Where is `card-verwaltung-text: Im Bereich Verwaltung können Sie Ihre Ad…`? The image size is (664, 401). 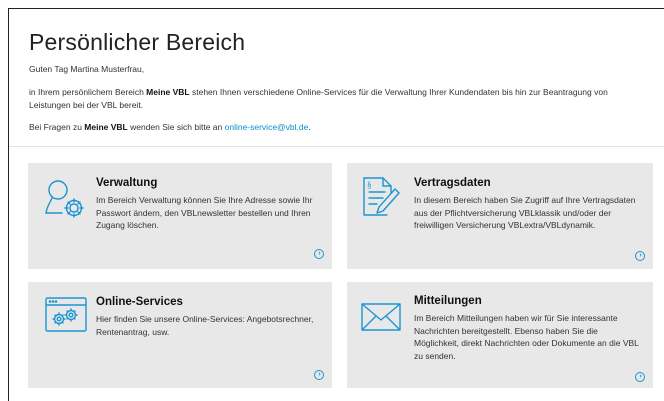 card-verwaltung-text: Im Bereich Verwaltung können Sie Ihre Ad… is located at coordinates (204, 212).